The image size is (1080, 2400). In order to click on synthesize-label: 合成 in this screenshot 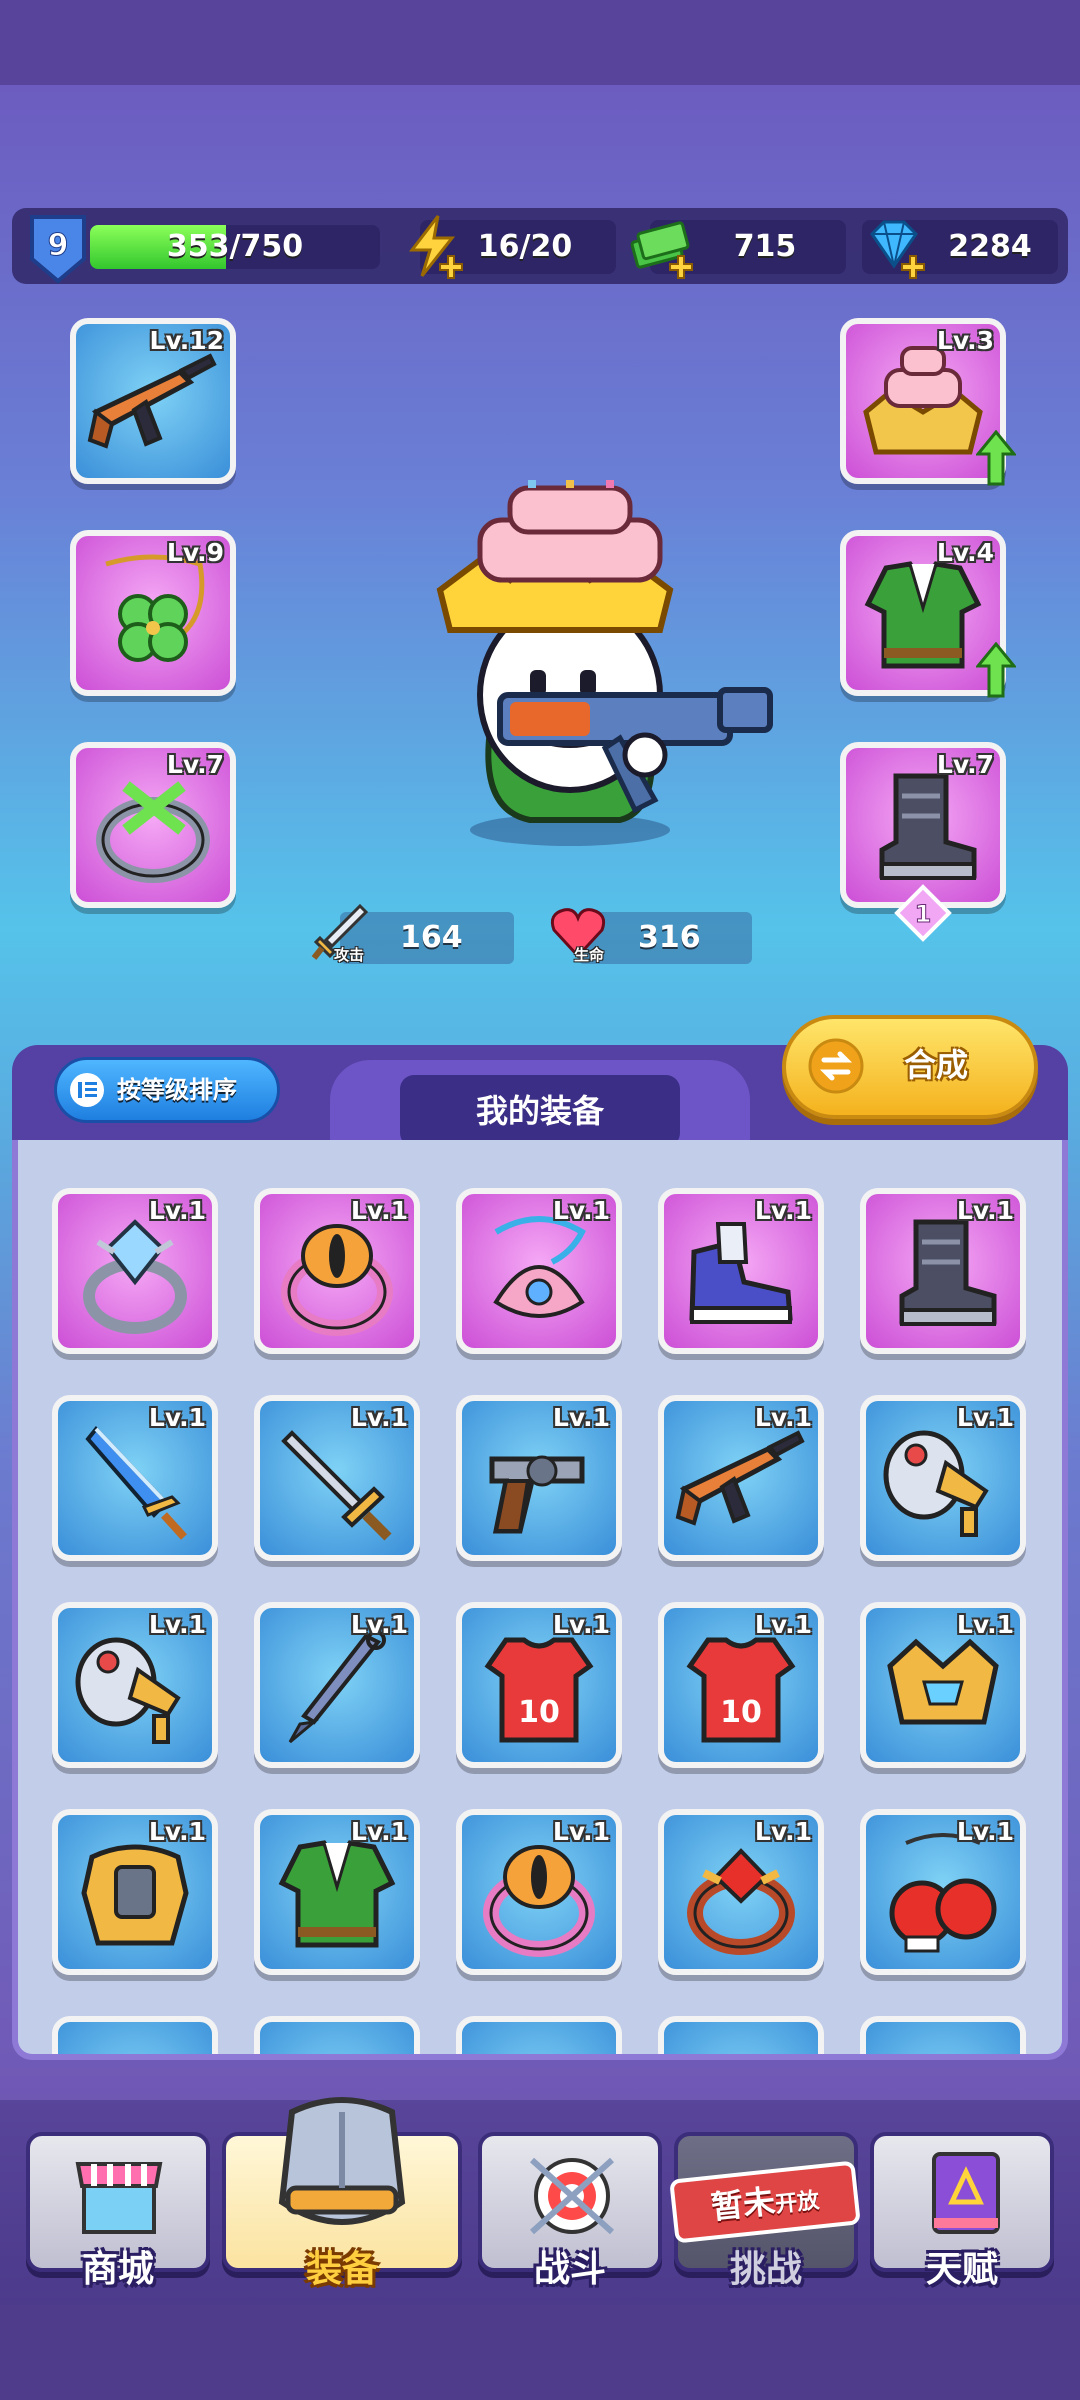, I will do `click(935, 1065)`.